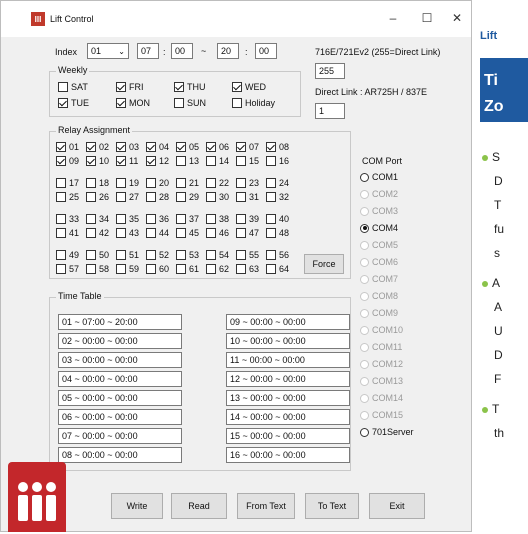  What do you see at coordinates (67, 219) in the screenshot?
I see `relay-33-checkbox: 33` at bounding box center [67, 219].